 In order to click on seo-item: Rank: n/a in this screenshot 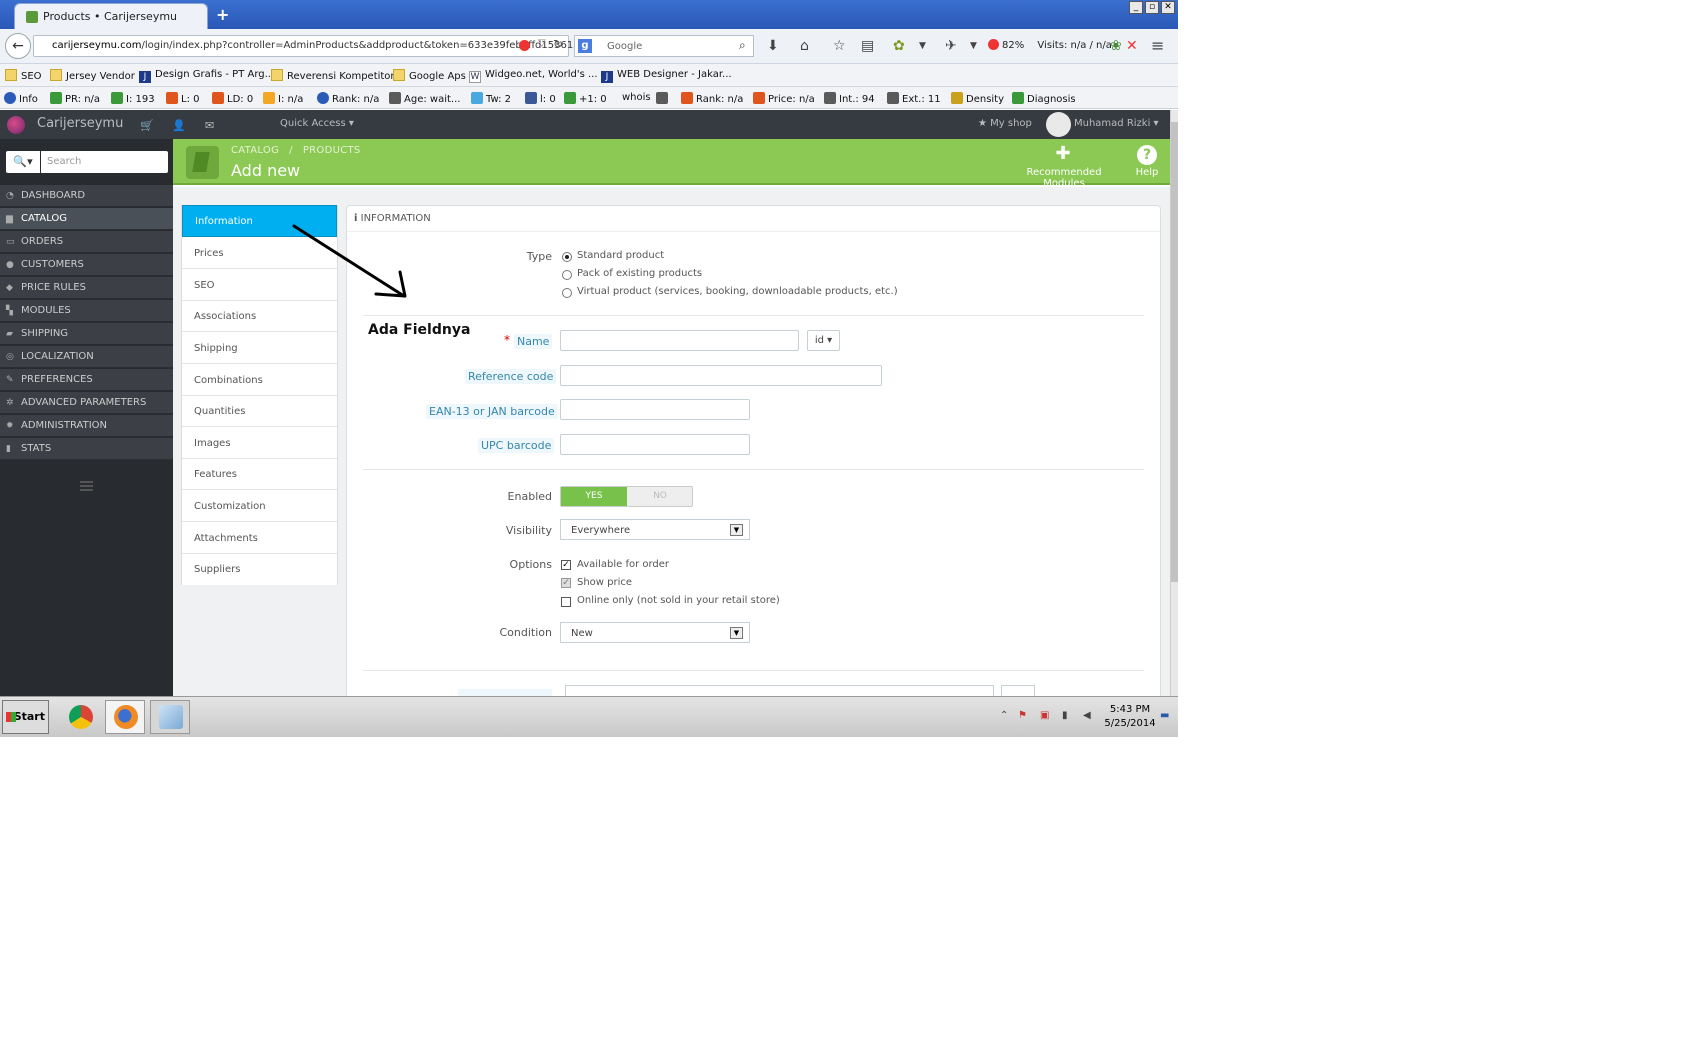, I will do `click(348, 98)`.